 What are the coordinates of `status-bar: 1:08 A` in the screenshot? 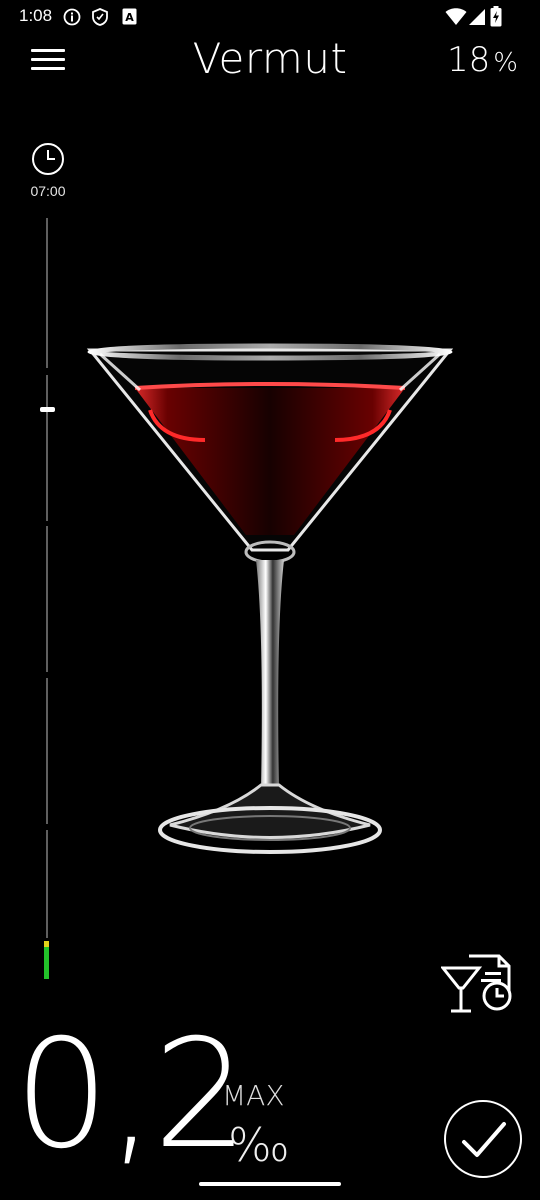 It's located at (270, 17).